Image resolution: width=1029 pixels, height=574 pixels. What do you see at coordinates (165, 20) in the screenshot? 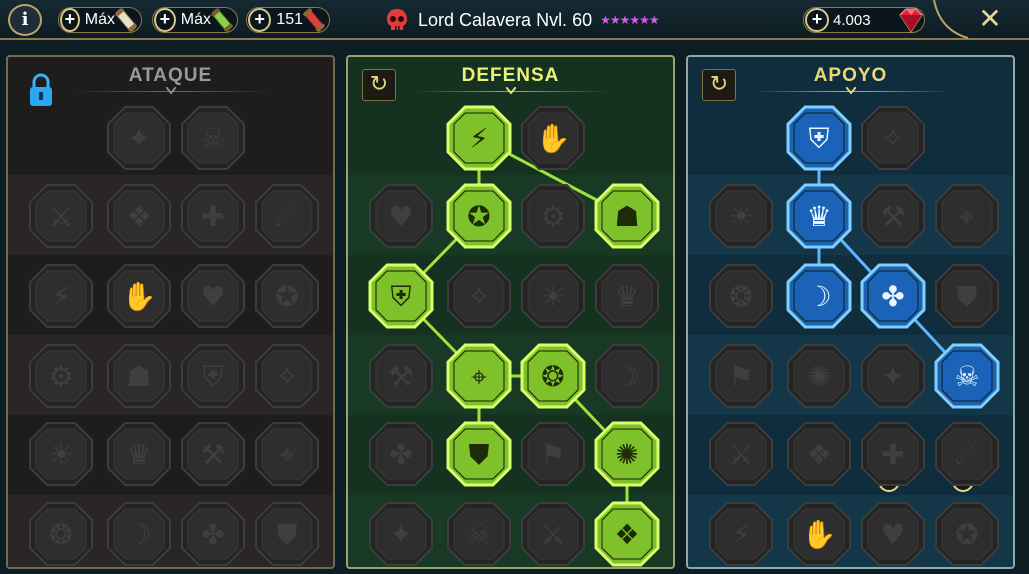
I see `add-green-scroll-button: +` at bounding box center [165, 20].